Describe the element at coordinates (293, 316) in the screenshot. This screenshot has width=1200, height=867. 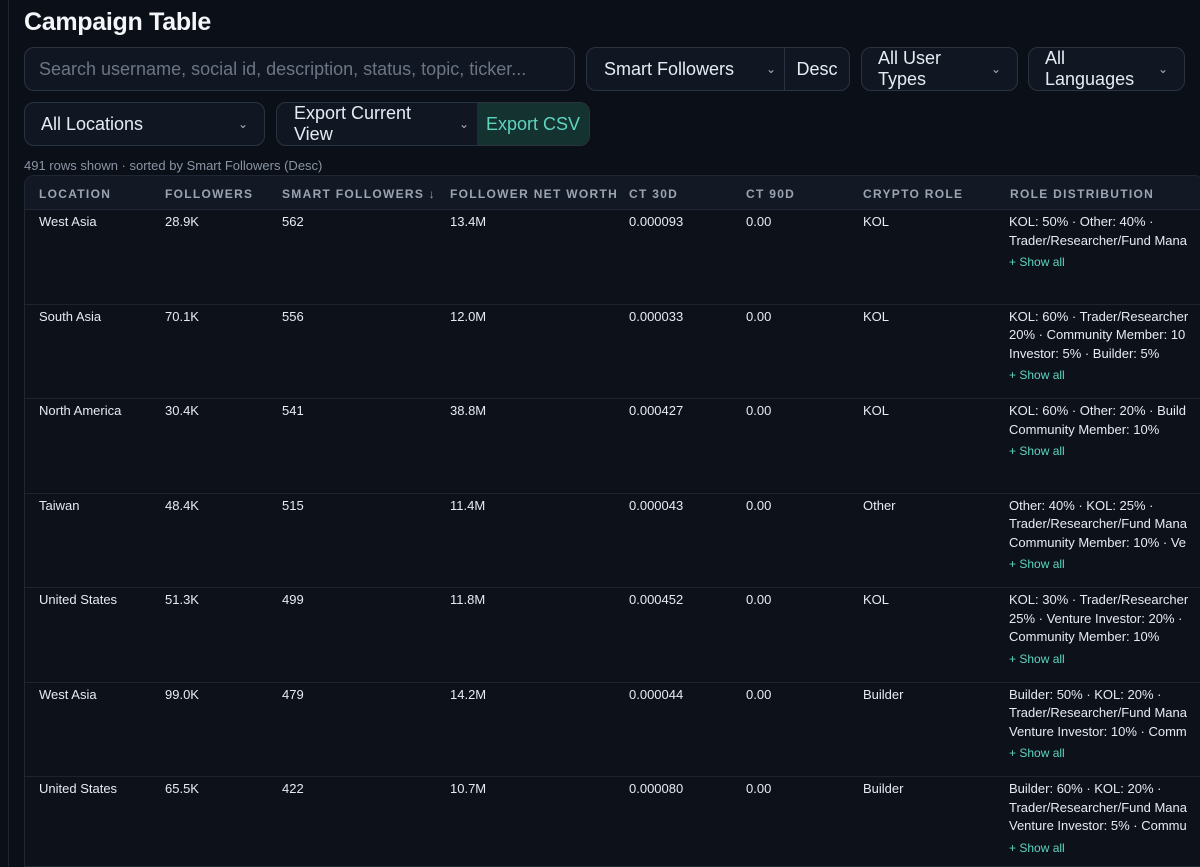
I see `cell-smart-followers: 556` at that location.